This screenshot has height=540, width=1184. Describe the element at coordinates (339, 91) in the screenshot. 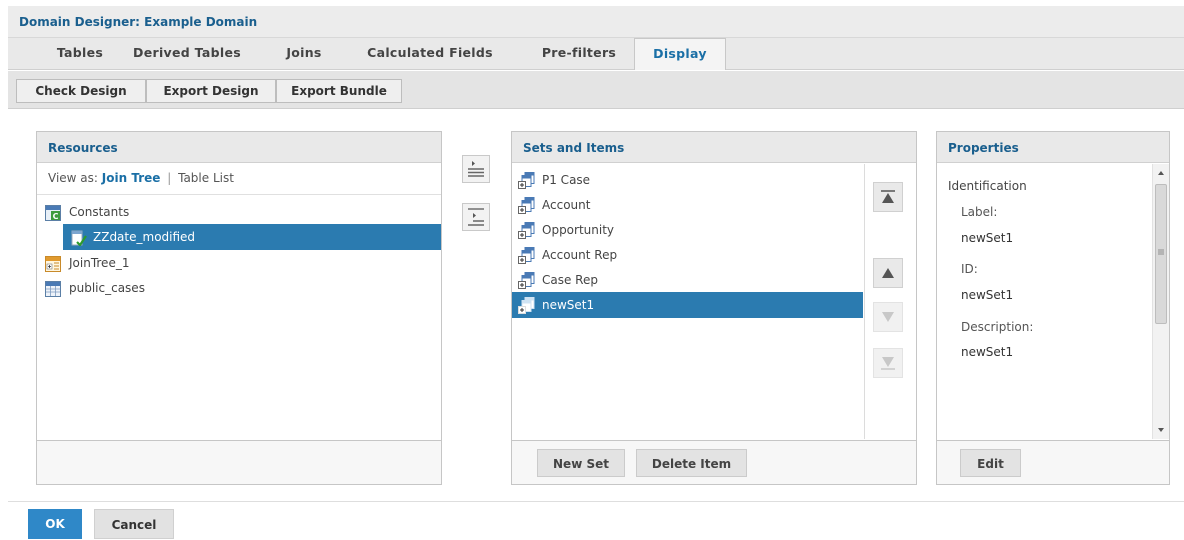

I see `export-bundle-button: Export Bundle` at that location.